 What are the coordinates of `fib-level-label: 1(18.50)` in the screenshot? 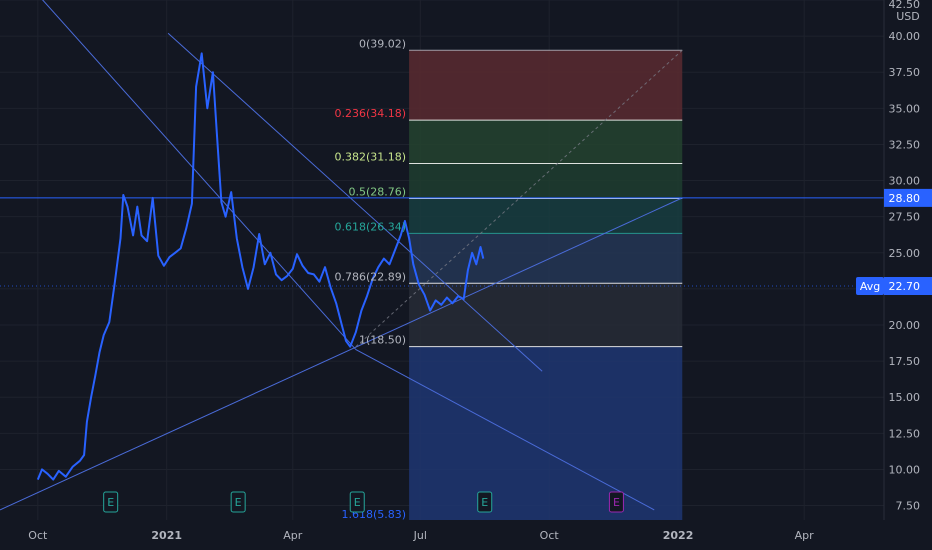 It's located at (382, 340).